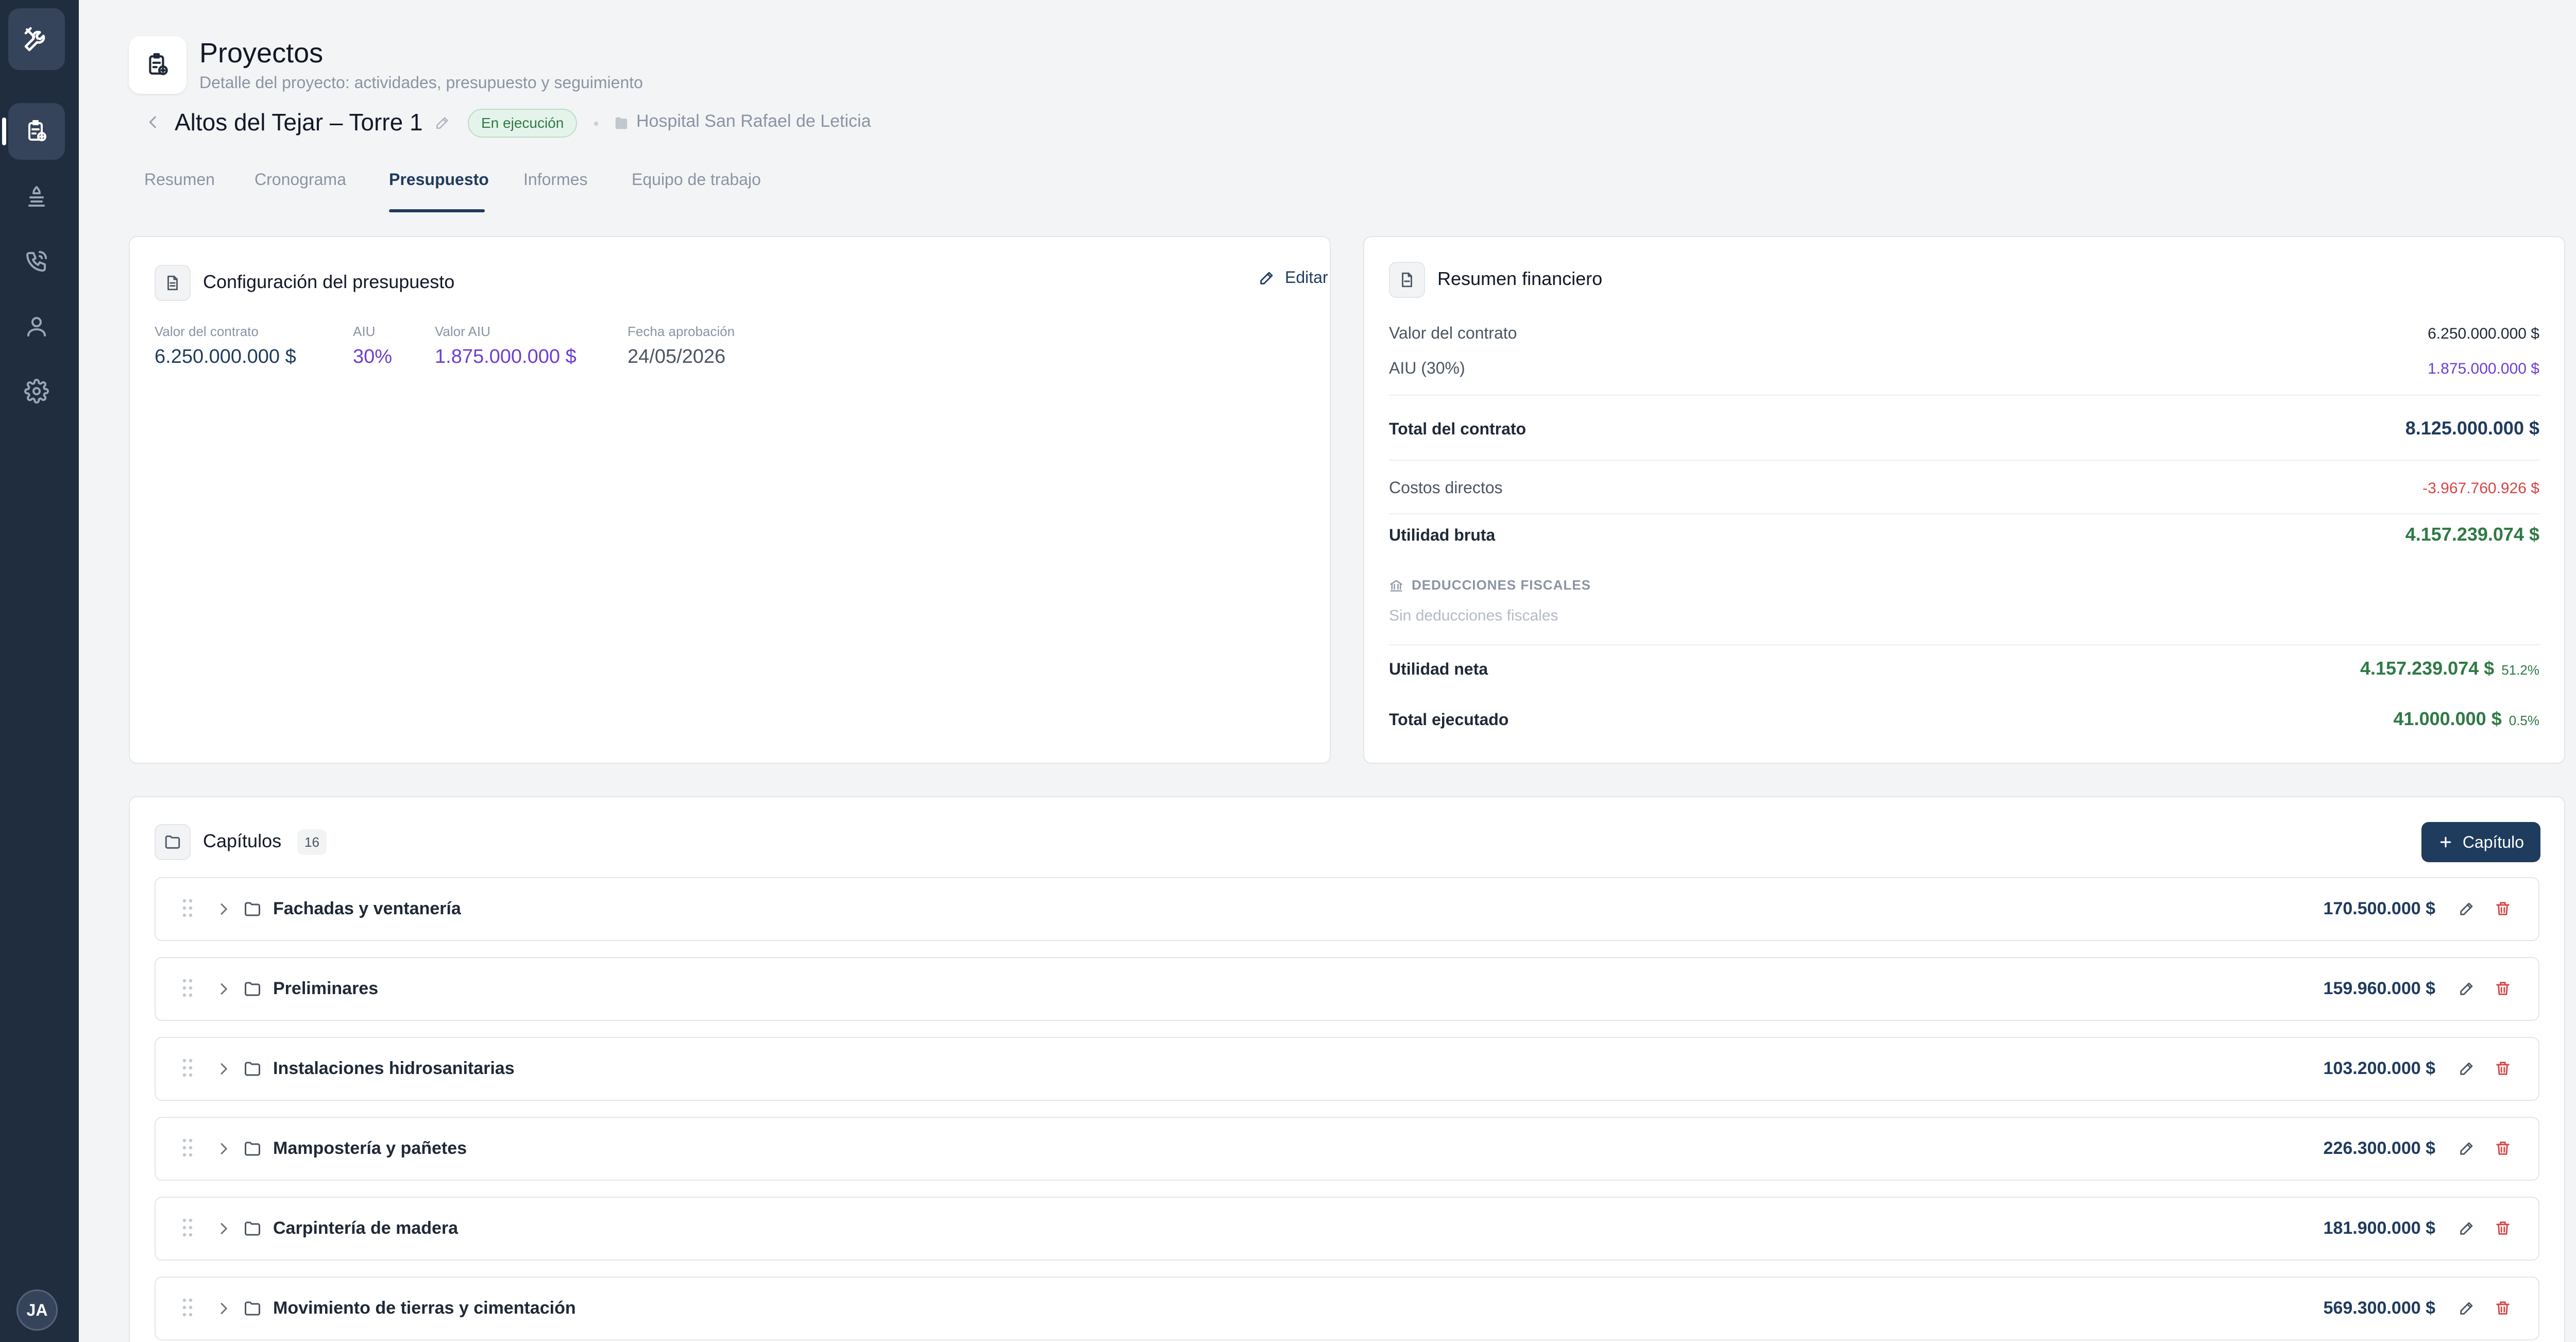  I want to click on aiu-amount: 1.875.000.000 $, so click(506, 356).